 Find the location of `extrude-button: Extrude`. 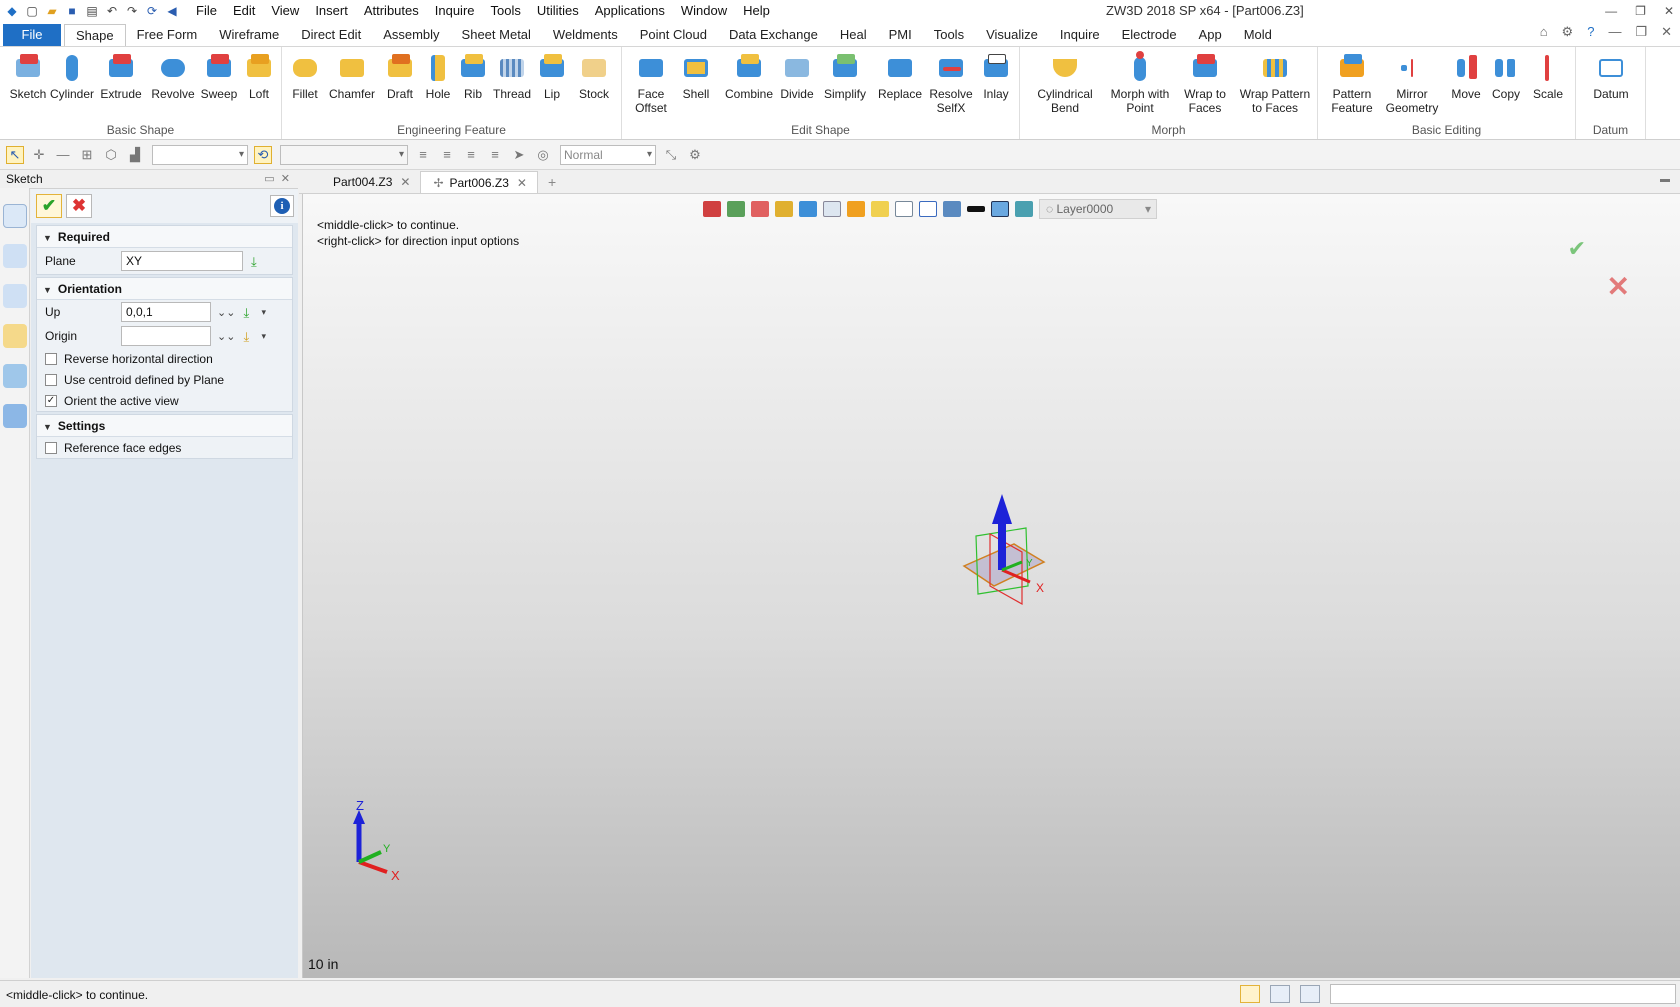

extrude-button: Extrude is located at coordinates (121, 76).